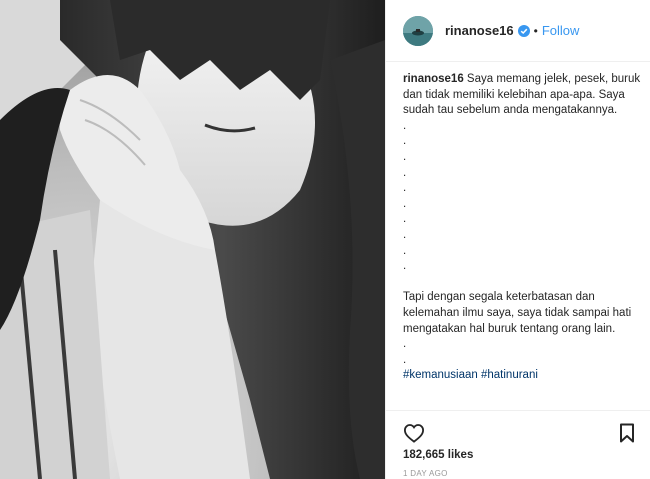 Image resolution: width=650 pixels, height=479 pixels. Describe the element at coordinates (438, 455) in the screenshot. I see `likes-count: 182,665 likes` at that location.